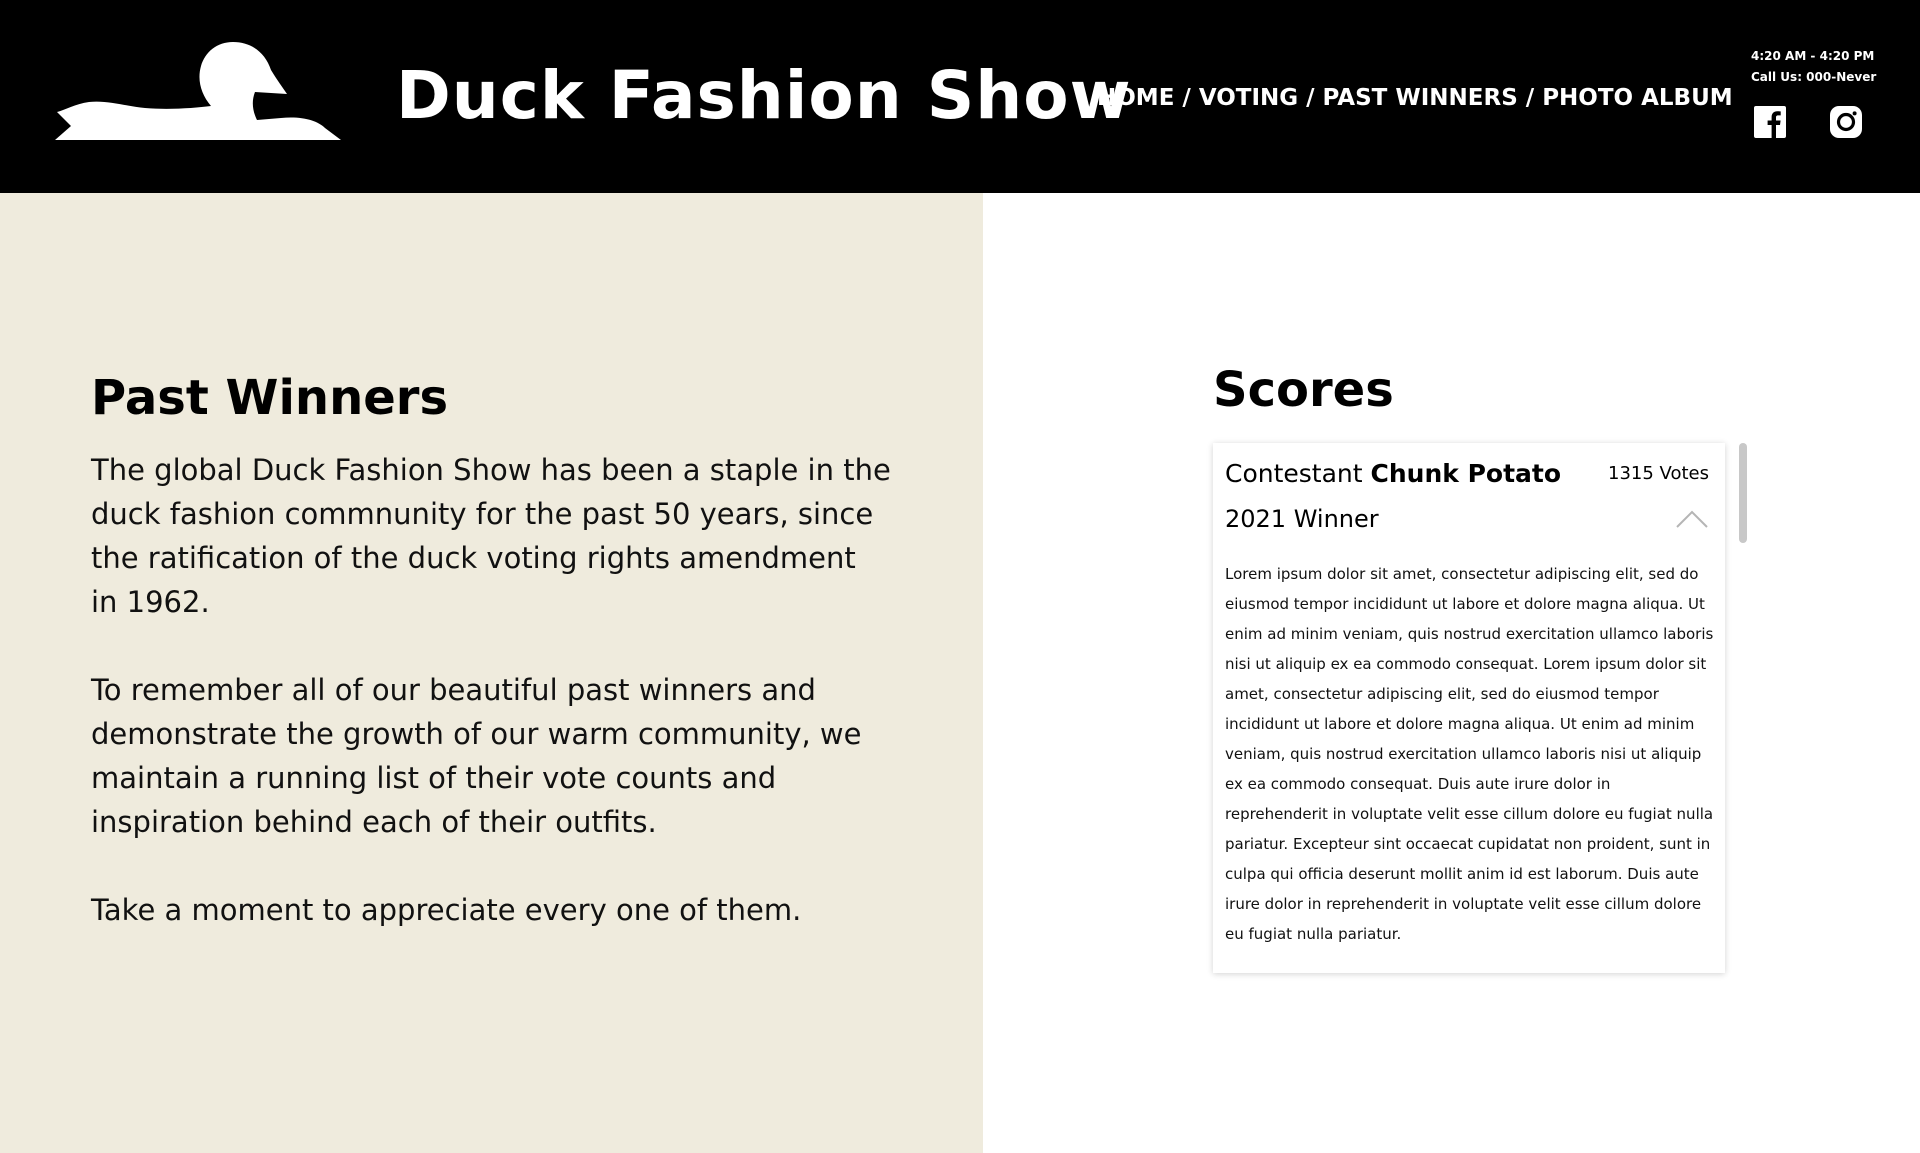 This screenshot has height=1153, width=1920. Describe the element at coordinates (1813, 56) in the screenshot. I see `business-hours: 4:20 AM - 4:20 PM` at that location.